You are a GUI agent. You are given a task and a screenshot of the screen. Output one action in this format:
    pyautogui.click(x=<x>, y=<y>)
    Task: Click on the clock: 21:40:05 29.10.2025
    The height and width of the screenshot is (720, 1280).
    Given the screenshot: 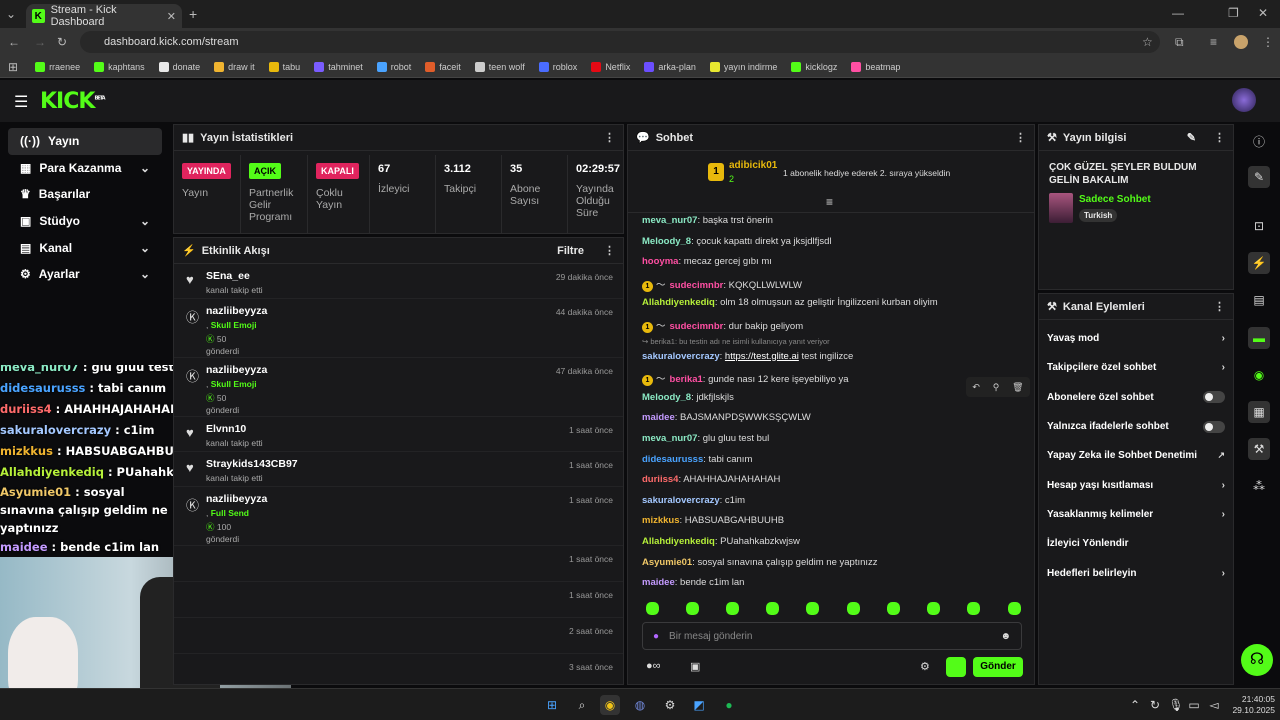 What is the action you would take?
    pyautogui.click(x=1250, y=705)
    